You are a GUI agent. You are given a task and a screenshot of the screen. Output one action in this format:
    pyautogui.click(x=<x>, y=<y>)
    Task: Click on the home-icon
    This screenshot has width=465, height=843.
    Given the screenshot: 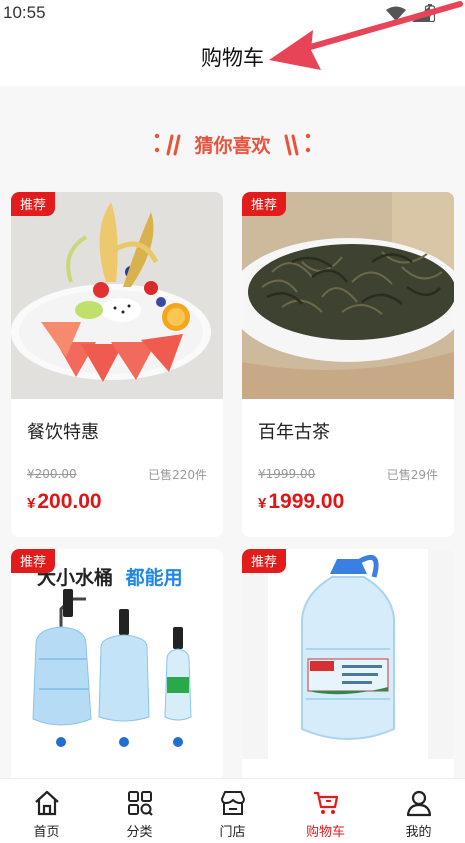 What is the action you would take?
    pyautogui.click(x=46, y=803)
    